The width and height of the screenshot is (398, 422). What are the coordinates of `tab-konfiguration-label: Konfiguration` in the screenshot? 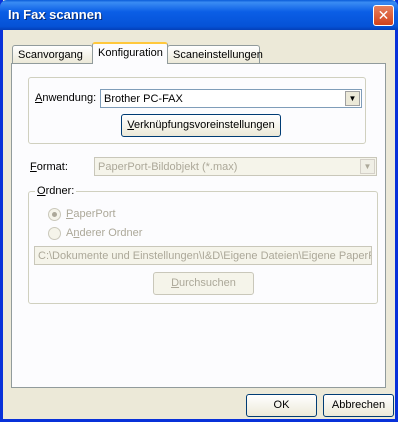 It's located at (130, 53).